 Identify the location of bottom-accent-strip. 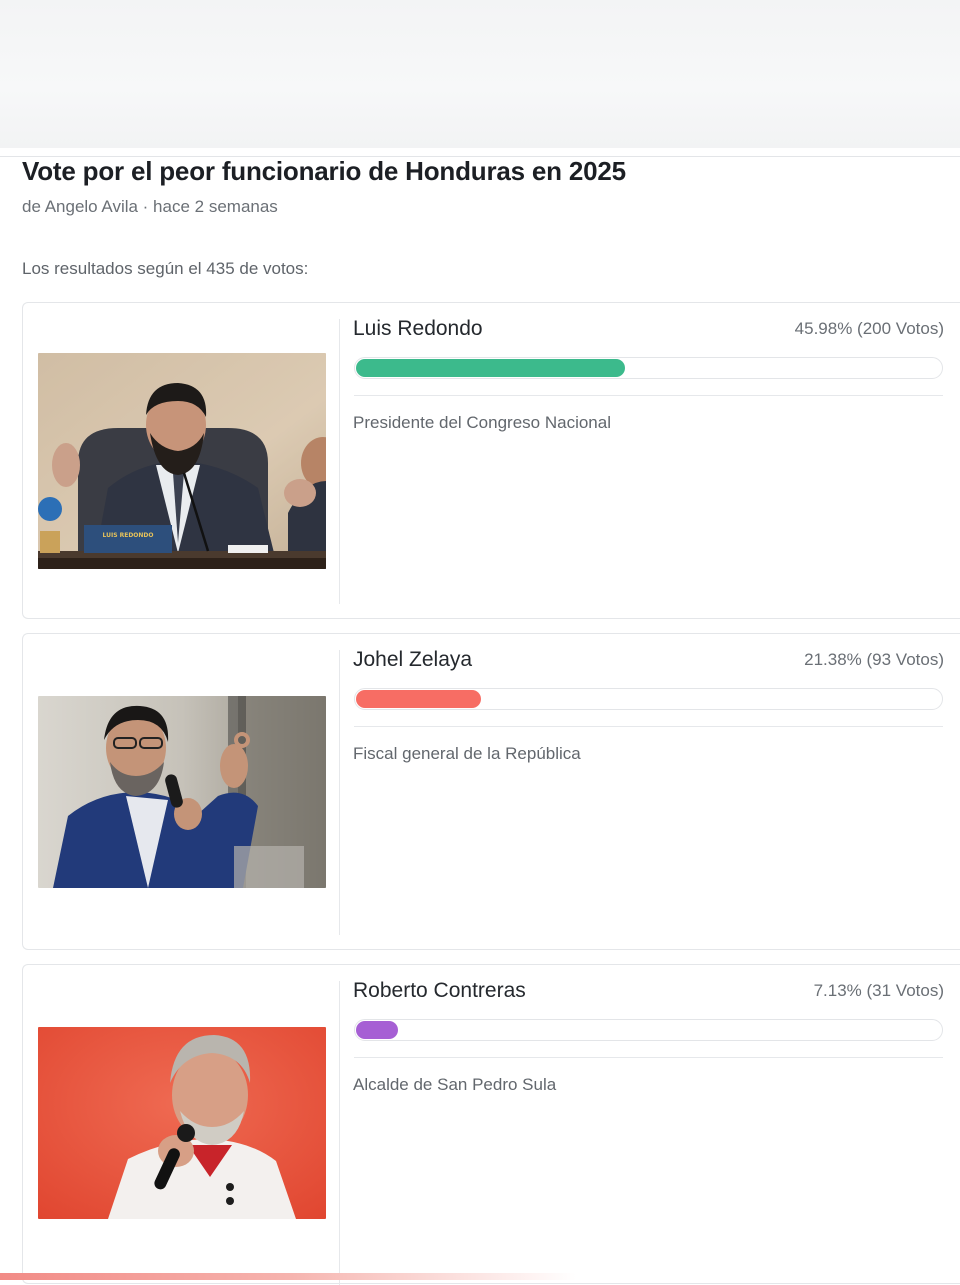
(480, 1276).